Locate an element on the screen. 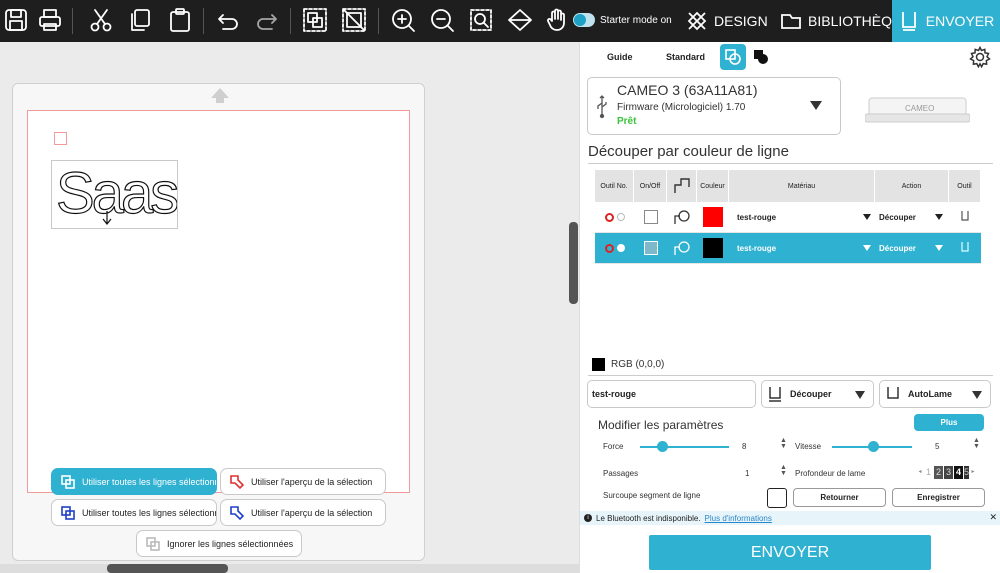  device-name: CAMEO 3 (63A11A81) is located at coordinates (687, 90).